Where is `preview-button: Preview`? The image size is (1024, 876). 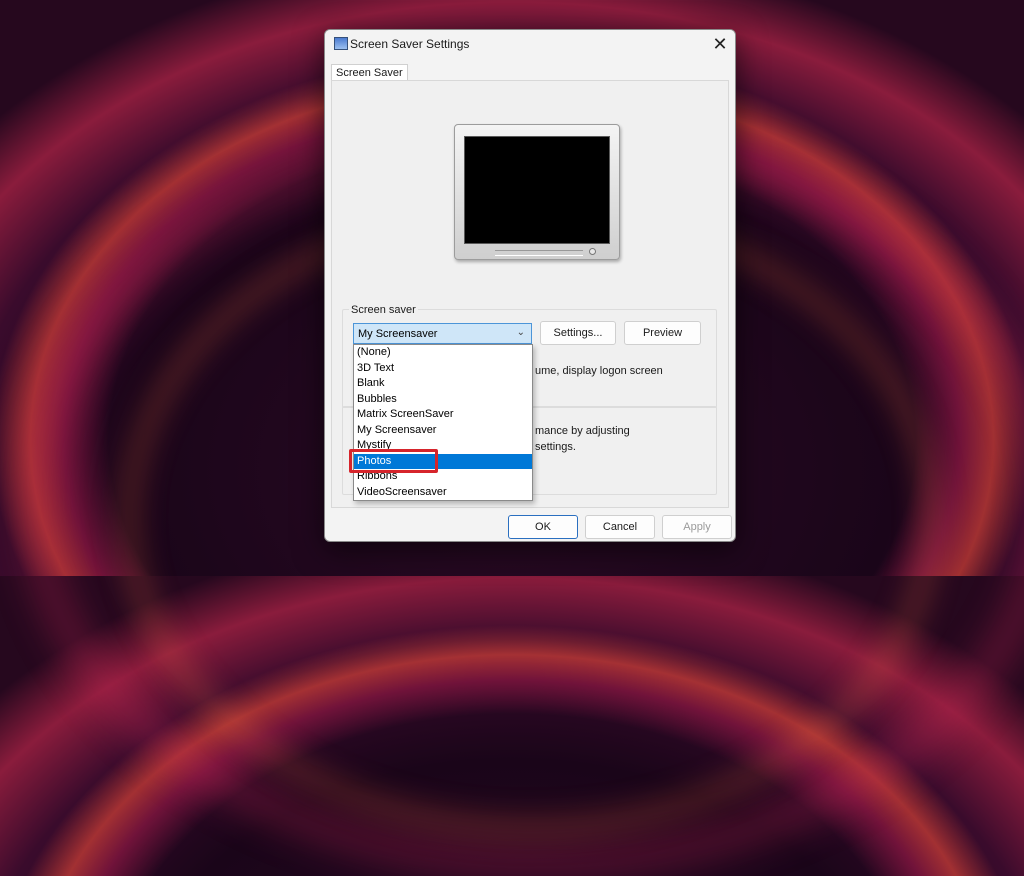
preview-button: Preview is located at coordinates (662, 333).